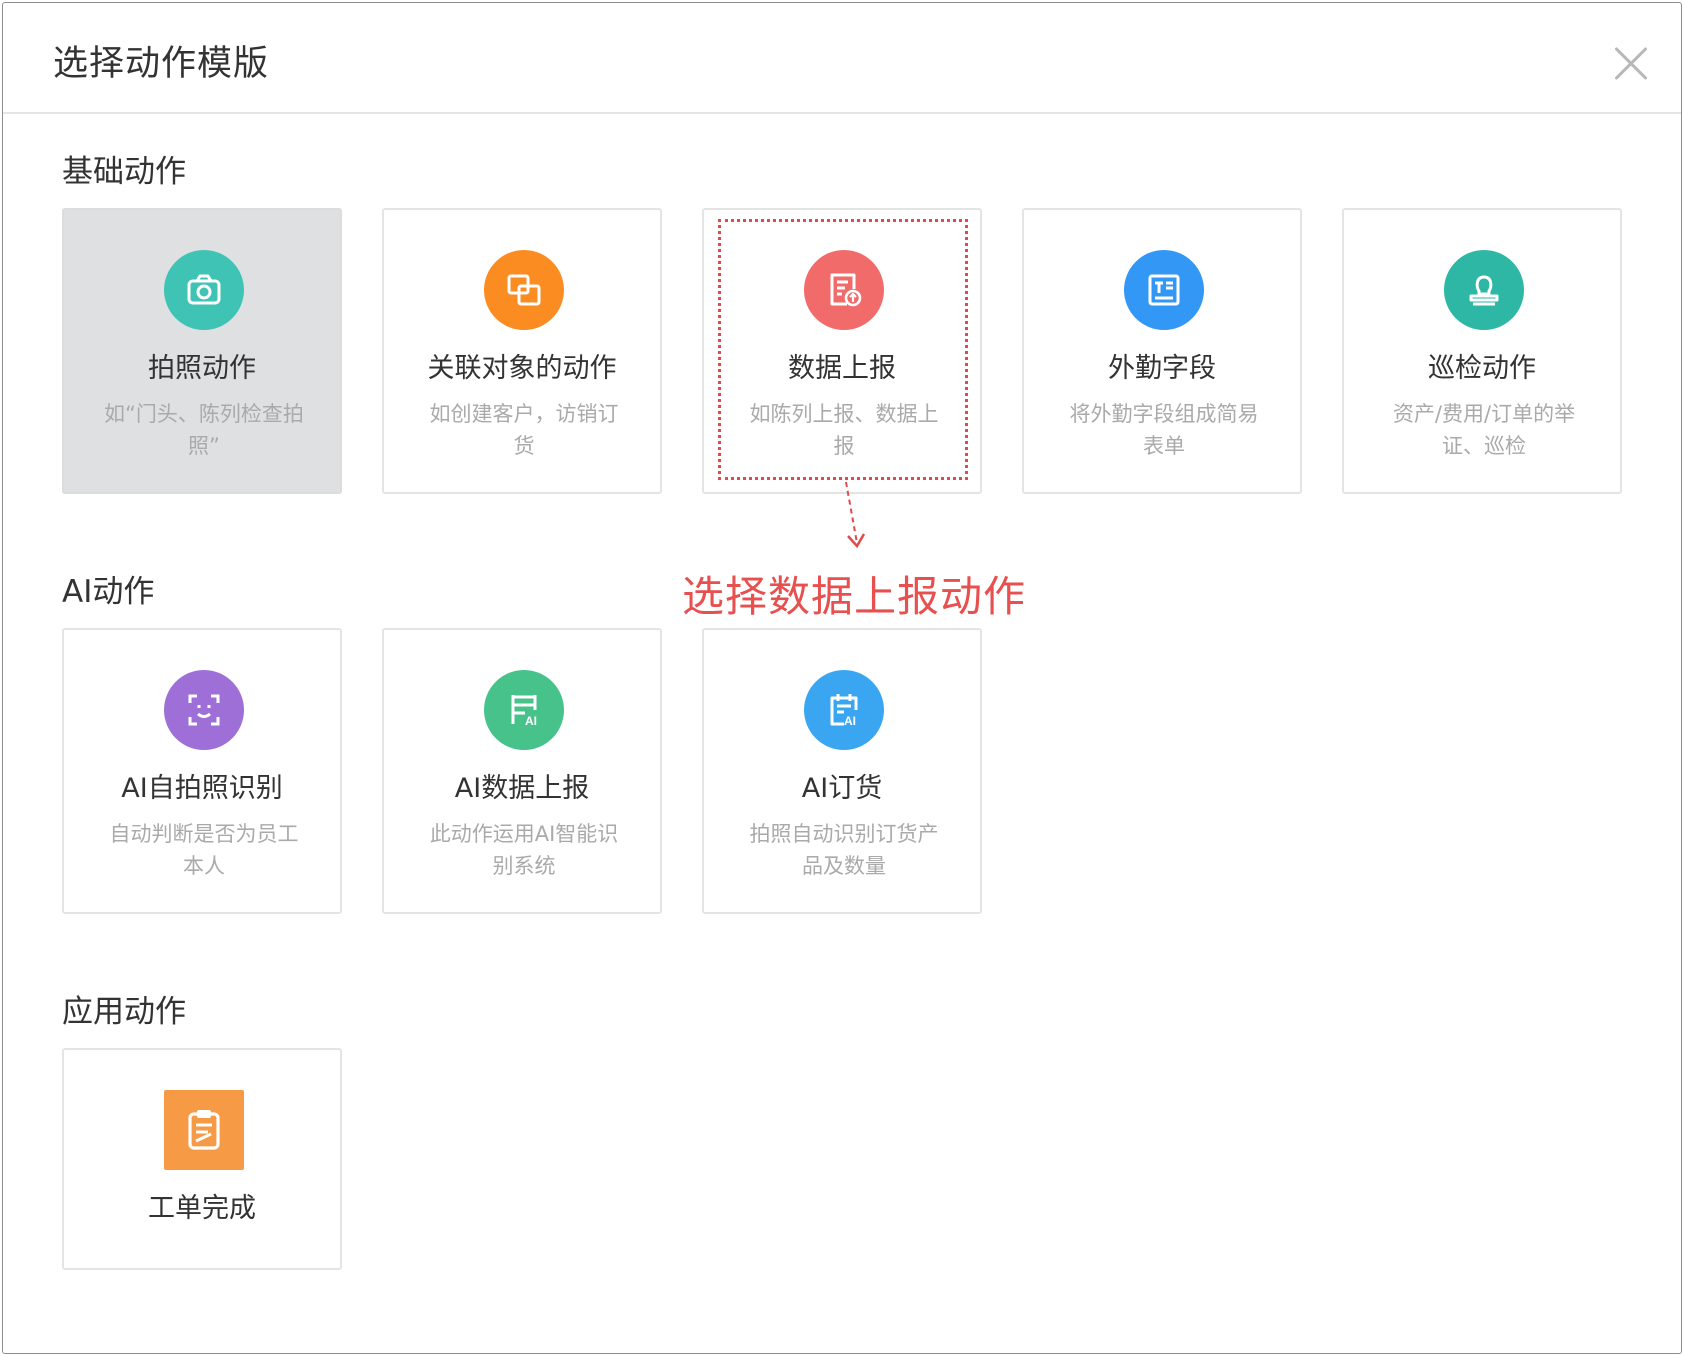 This screenshot has height=1356, width=1684. Describe the element at coordinates (522, 788) in the screenshot. I see `card-title: AI数据上报` at that location.